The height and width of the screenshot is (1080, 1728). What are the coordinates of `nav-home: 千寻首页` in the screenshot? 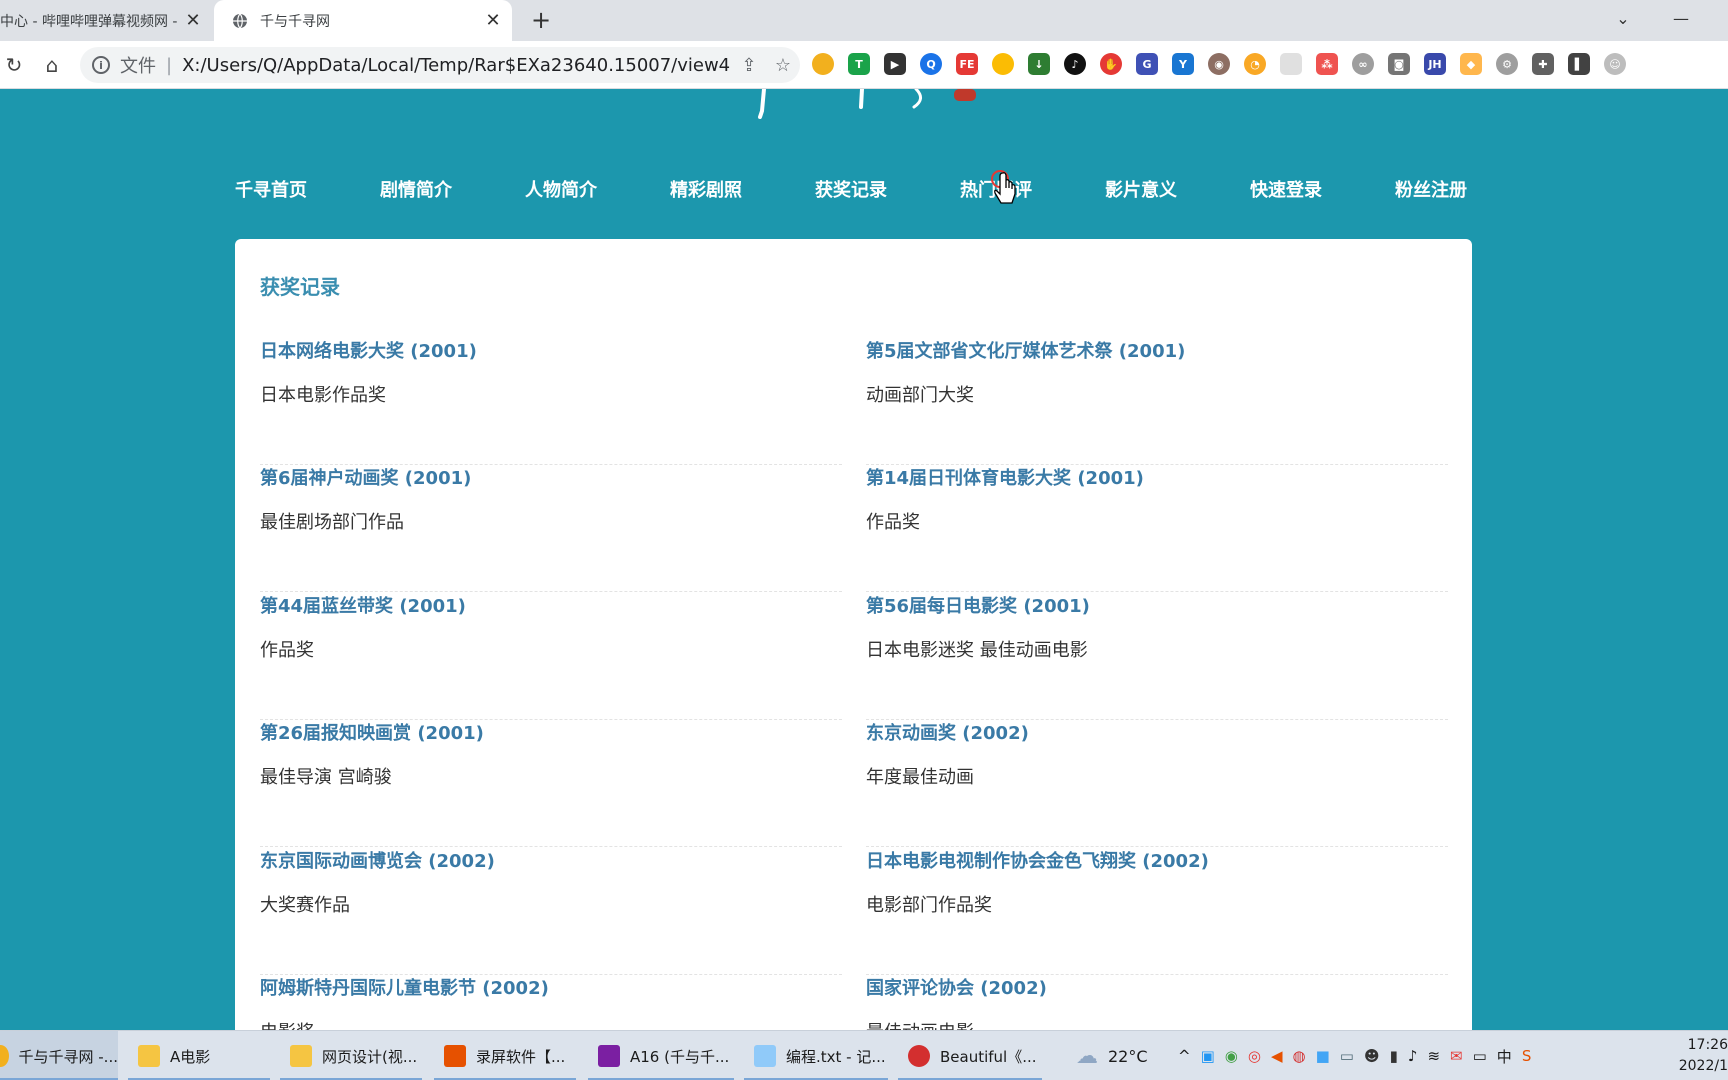 It's located at (271, 189).